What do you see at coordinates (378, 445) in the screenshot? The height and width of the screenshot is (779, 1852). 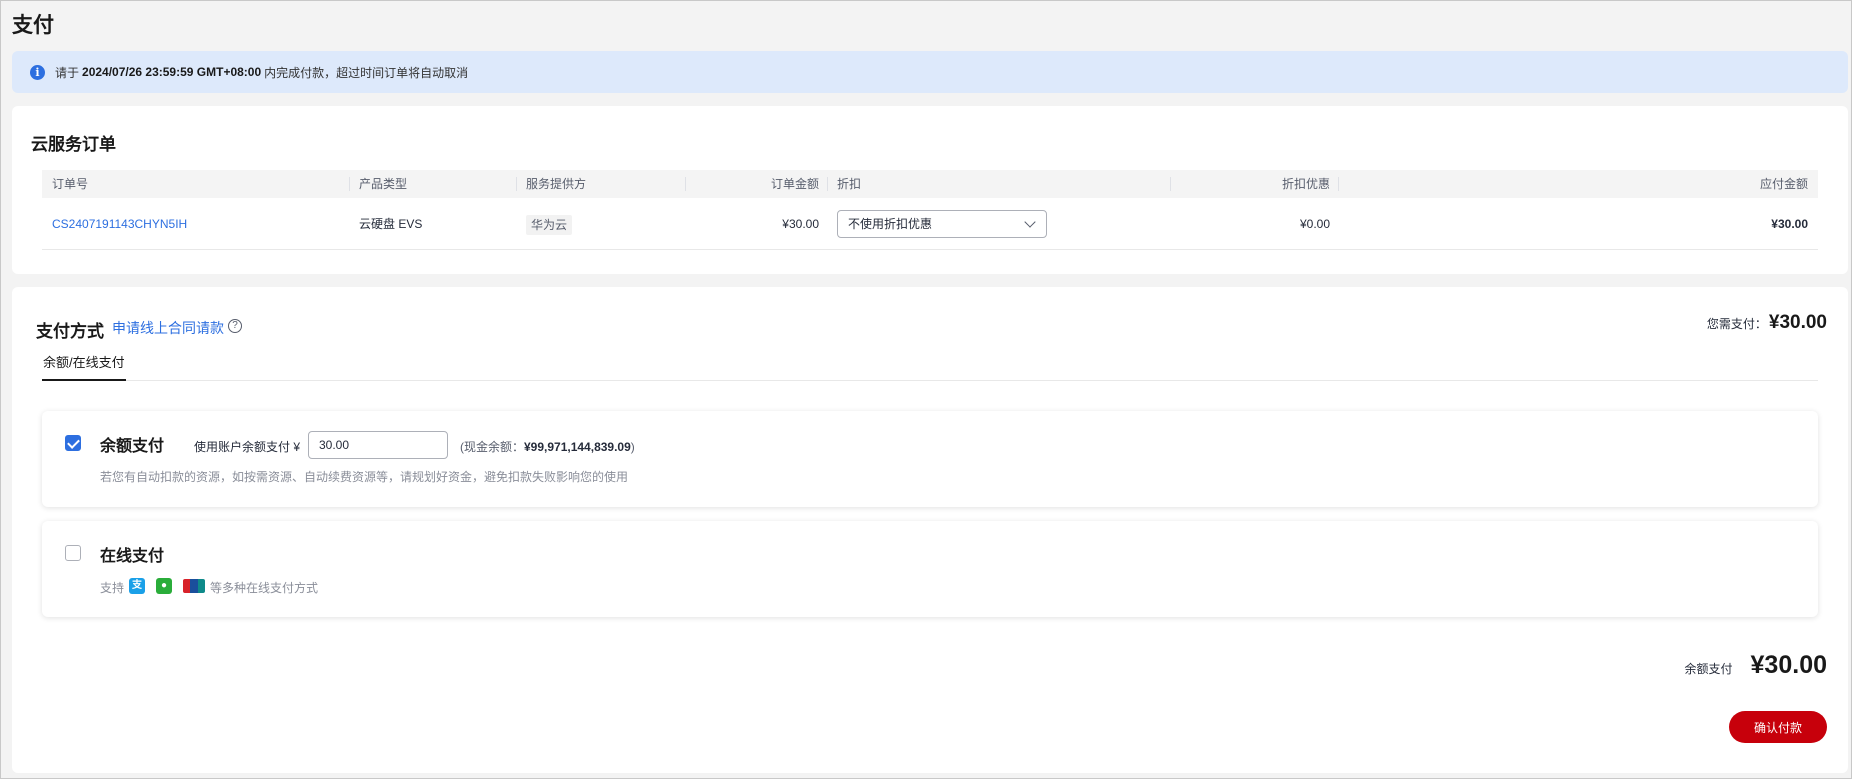 I see `balance-amount-input` at bounding box center [378, 445].